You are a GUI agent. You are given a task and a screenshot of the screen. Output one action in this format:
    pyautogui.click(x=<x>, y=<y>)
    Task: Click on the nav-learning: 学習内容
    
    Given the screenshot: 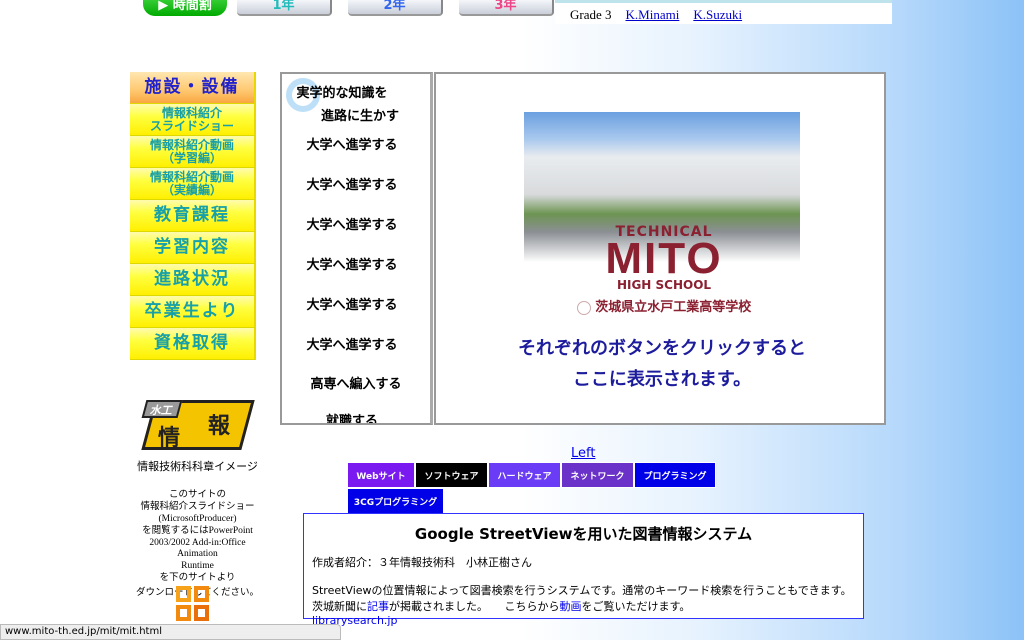 What is the action you would take?
    pyautogui.click(x=193, y=248)
    